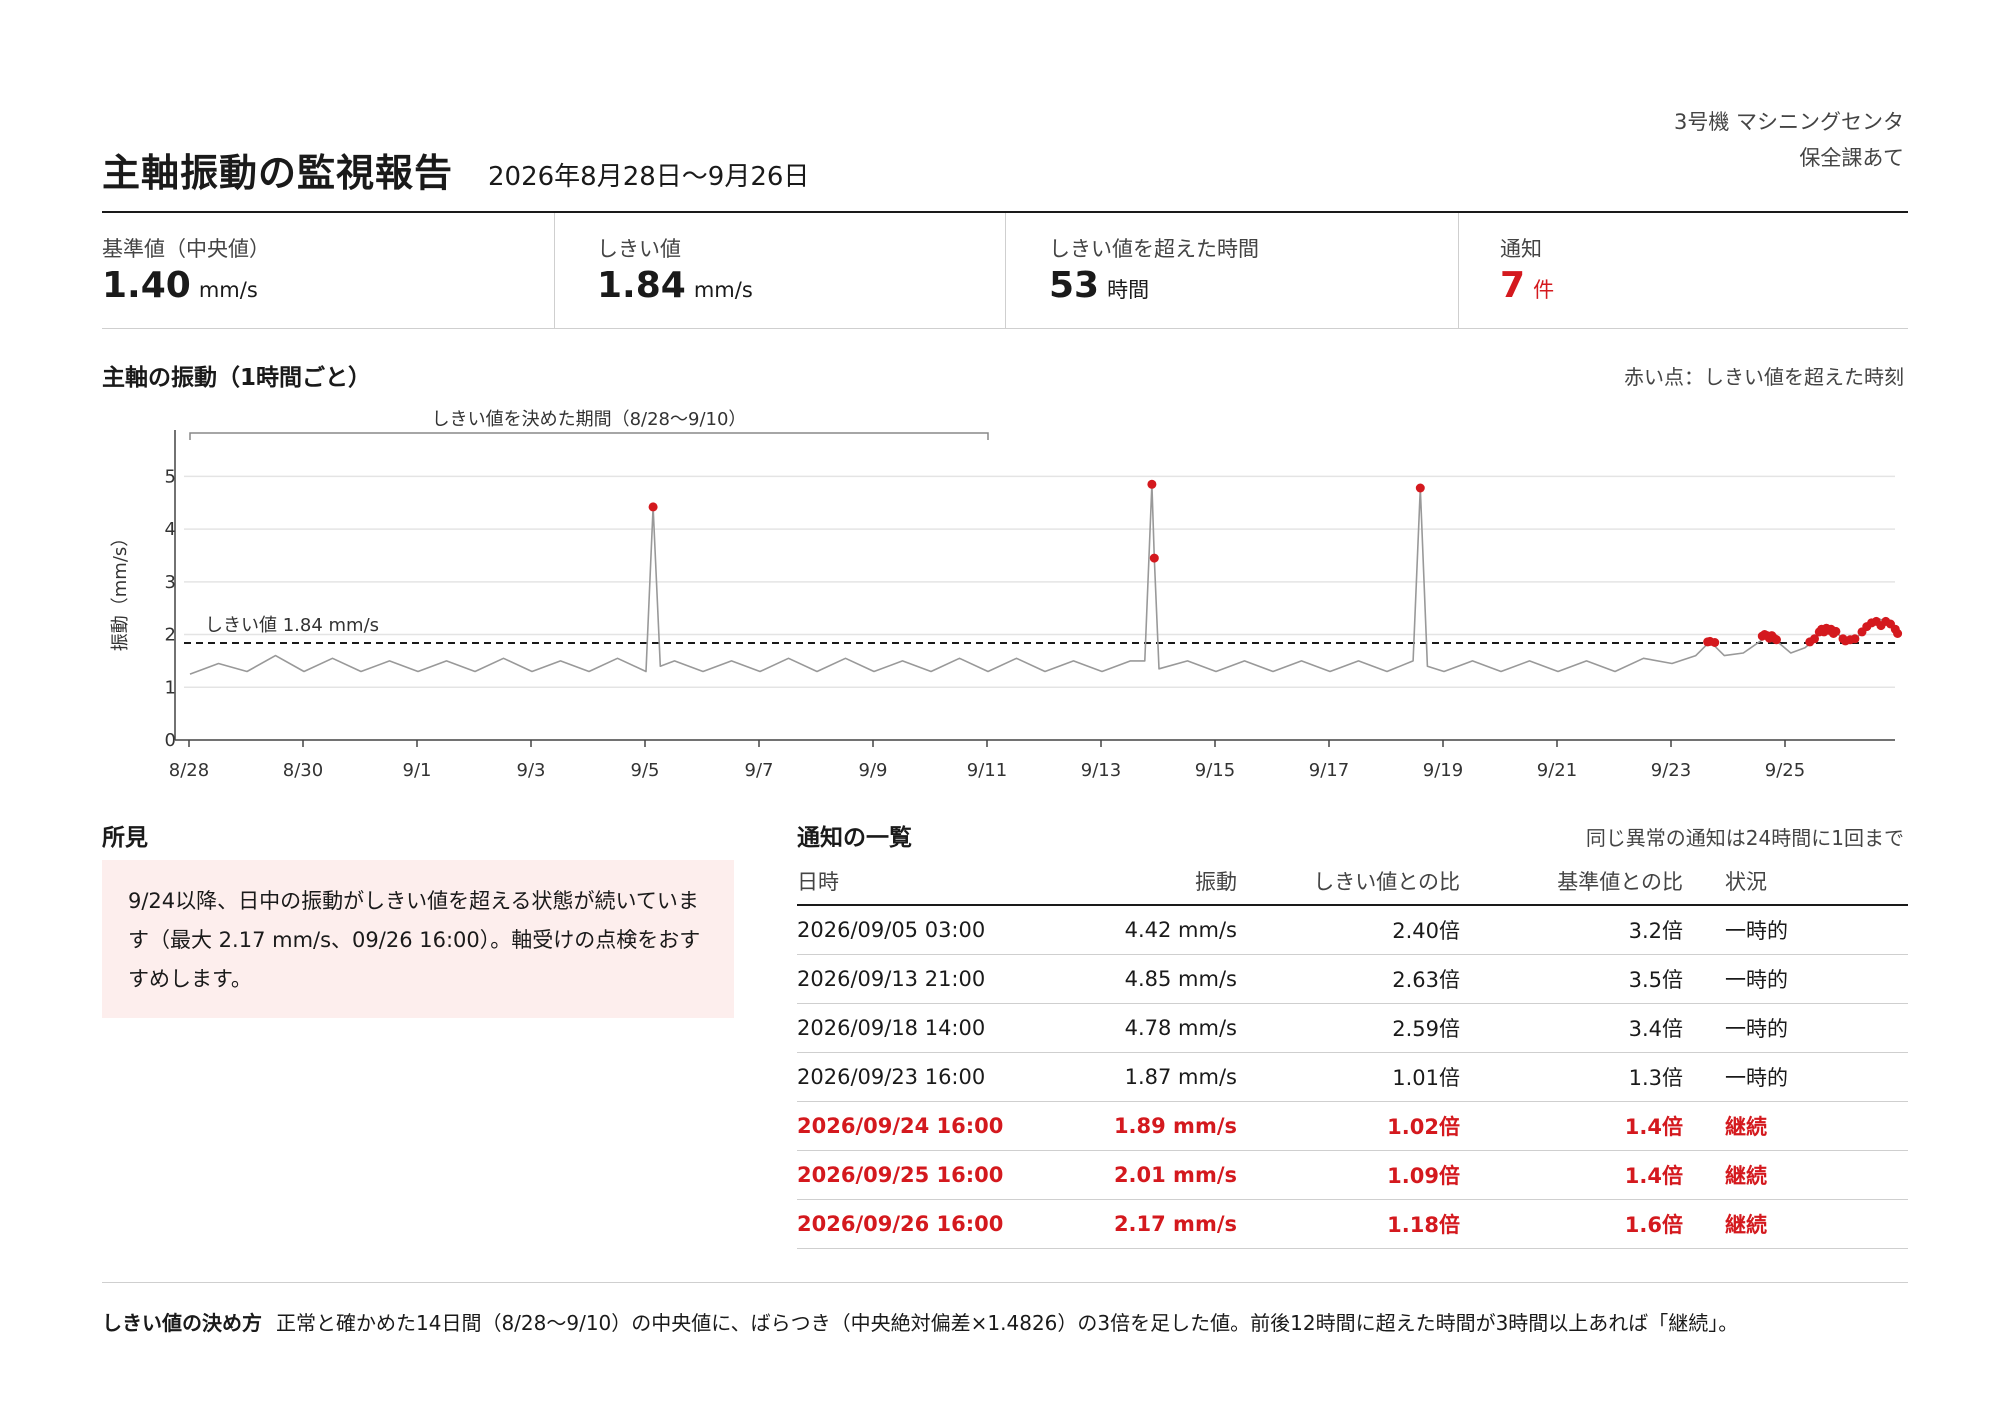 The image size is (2000, 1414). What do you see at coordinates (1785, 770) in the screenshot?
I see `x-tick-label: 9/25` at bounding box center [1785, 770].